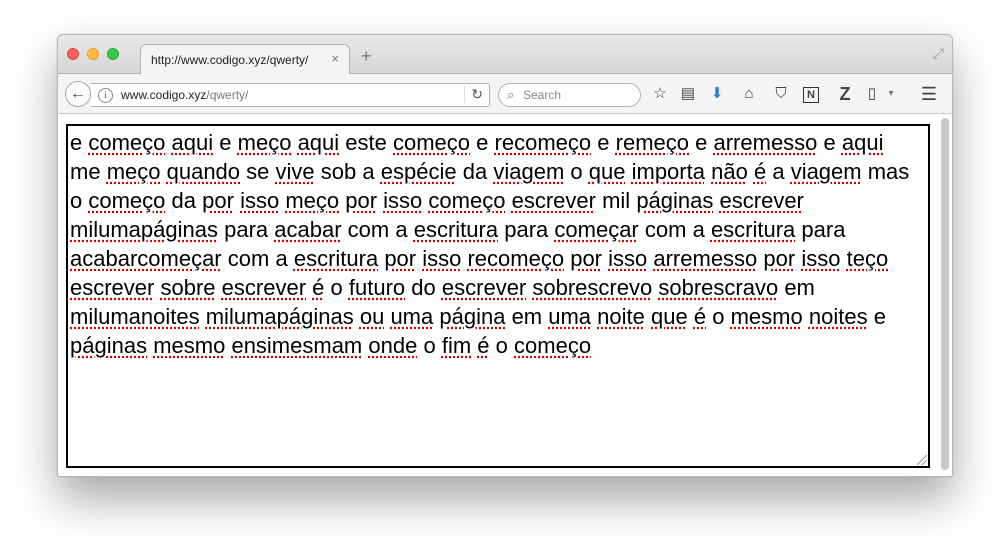 The image size is (1008, 555). I want to click on url-text: www.codigo.xyz/qwerty/, so click(184, 95).